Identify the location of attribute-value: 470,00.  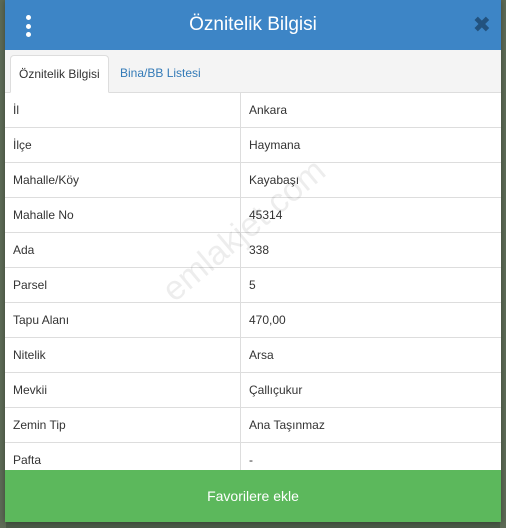
(267, 320).